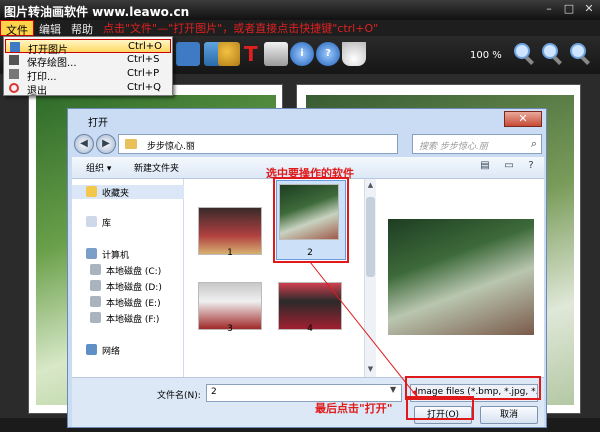 The image size is (600, 432). Describe the element at coordinates (258, 144) in the screenshot. I see `address-bar: 步步惊心.丽` at that location.